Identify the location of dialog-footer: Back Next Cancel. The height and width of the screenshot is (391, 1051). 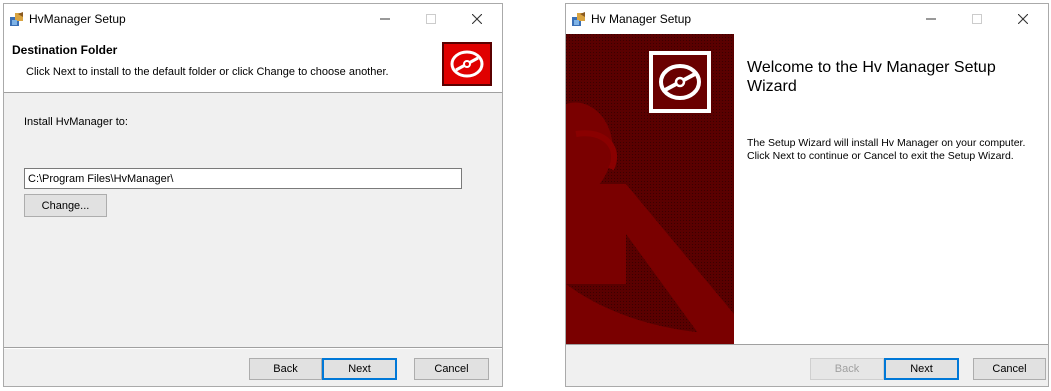
(807, 365).